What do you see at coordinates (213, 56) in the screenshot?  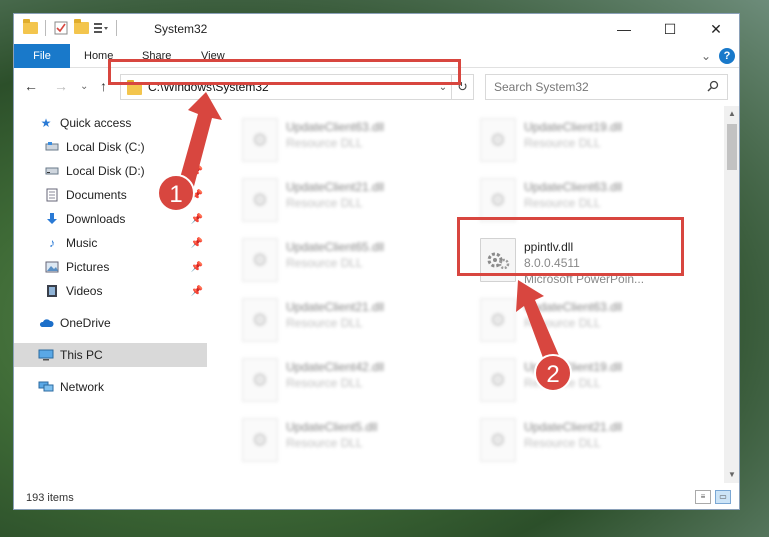 I see `tab-view: View` at bounding box center [213, 56].